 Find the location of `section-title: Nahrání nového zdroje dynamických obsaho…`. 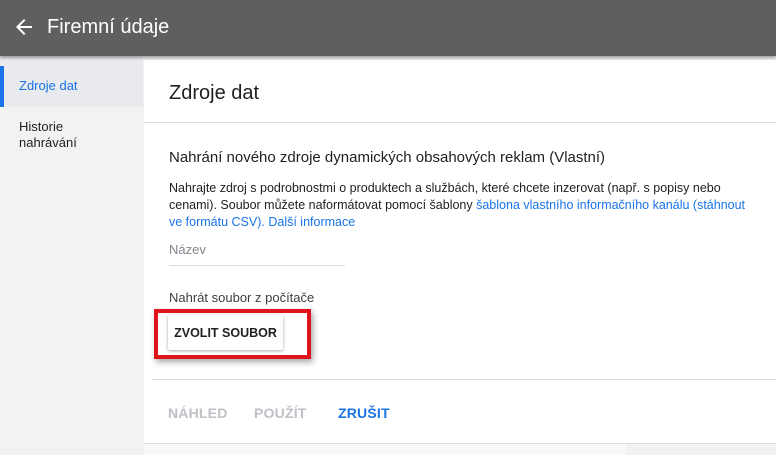

section-title: Nahrání nového zdroje dynamických obsaho… is located at coordinates (387, 157).